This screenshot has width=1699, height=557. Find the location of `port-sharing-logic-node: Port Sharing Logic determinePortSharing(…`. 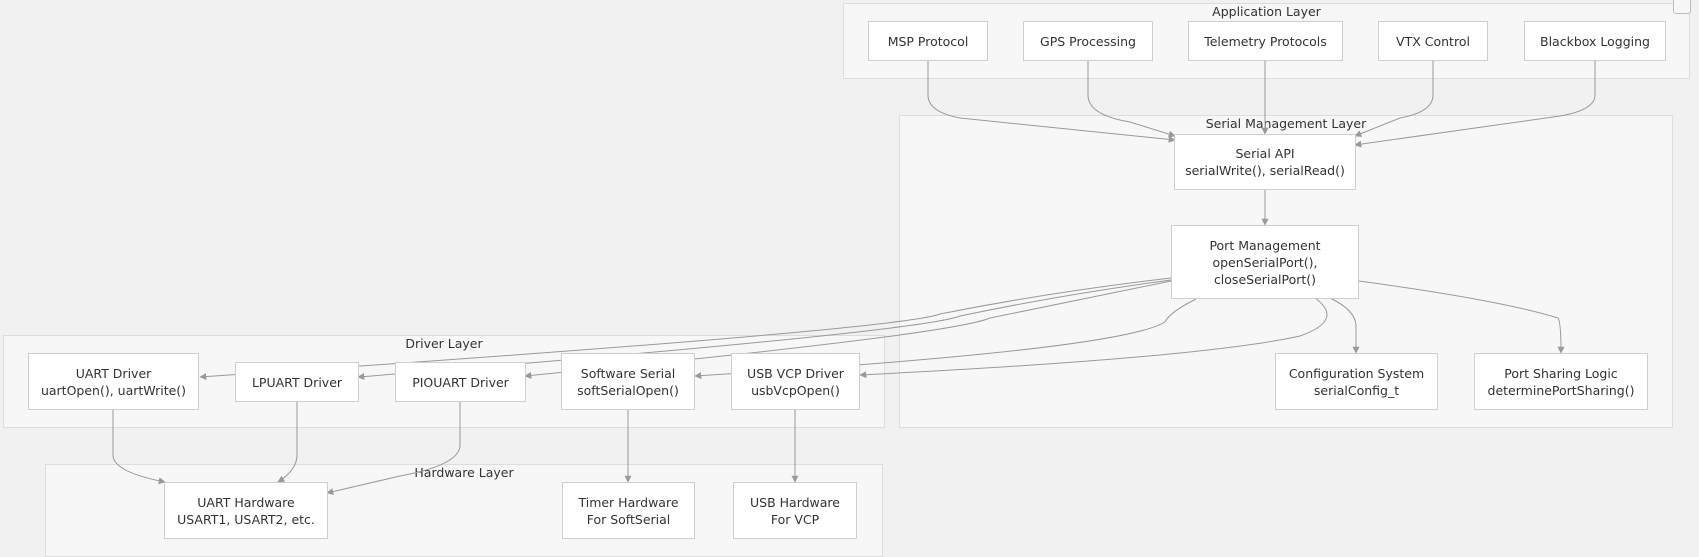

port-sharing-logic-node: Port Sharing Logic determinePortSharing(… is located at coordinates (1561, 381).